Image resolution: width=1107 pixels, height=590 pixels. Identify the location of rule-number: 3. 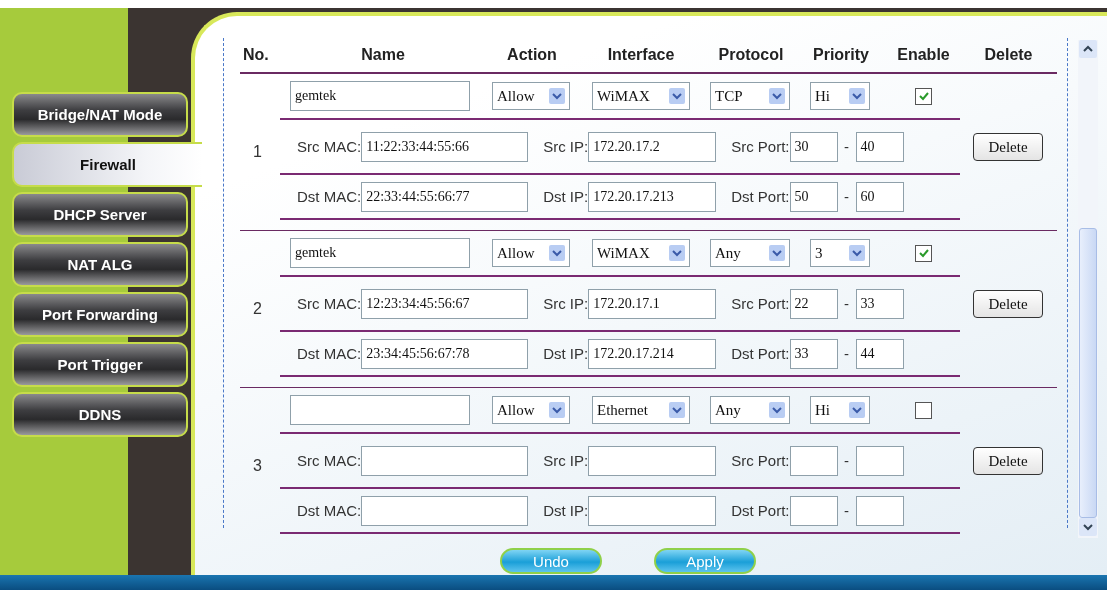
(257, 466).